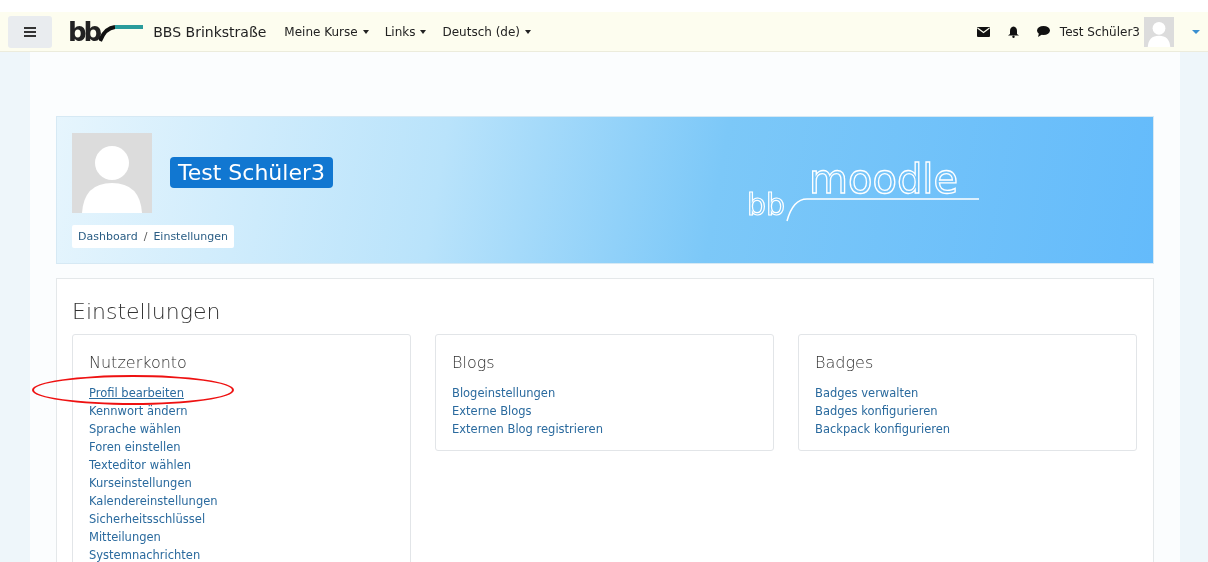 Image resolution: width=1208 pixels, height=562 pixels. Describe the element at coordinates (153, 501) in the screenshot. I see `settings-link: Kalendereinstellungen` at that location.